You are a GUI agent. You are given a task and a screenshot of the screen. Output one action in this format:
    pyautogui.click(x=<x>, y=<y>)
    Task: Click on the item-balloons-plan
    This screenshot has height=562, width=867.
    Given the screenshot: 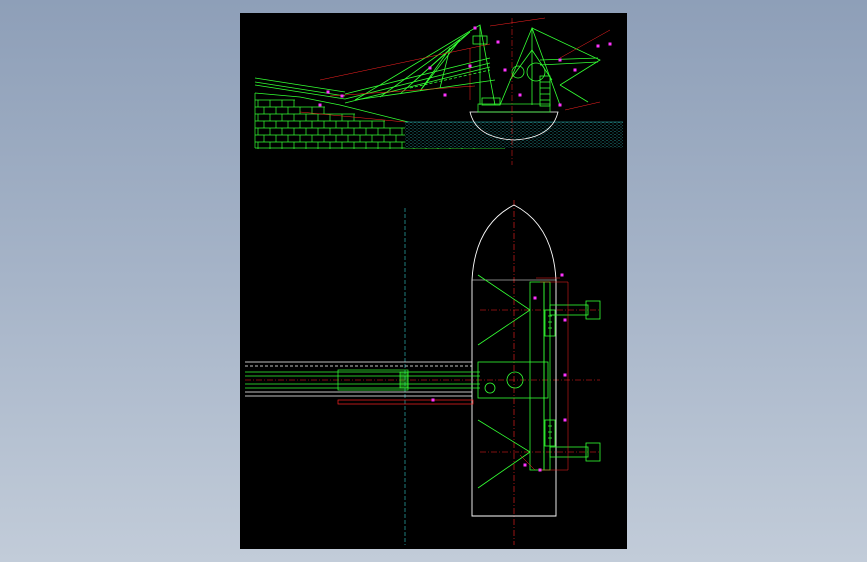 What is the action you would take?
    pyautogui.click(x=499, y=372)
    